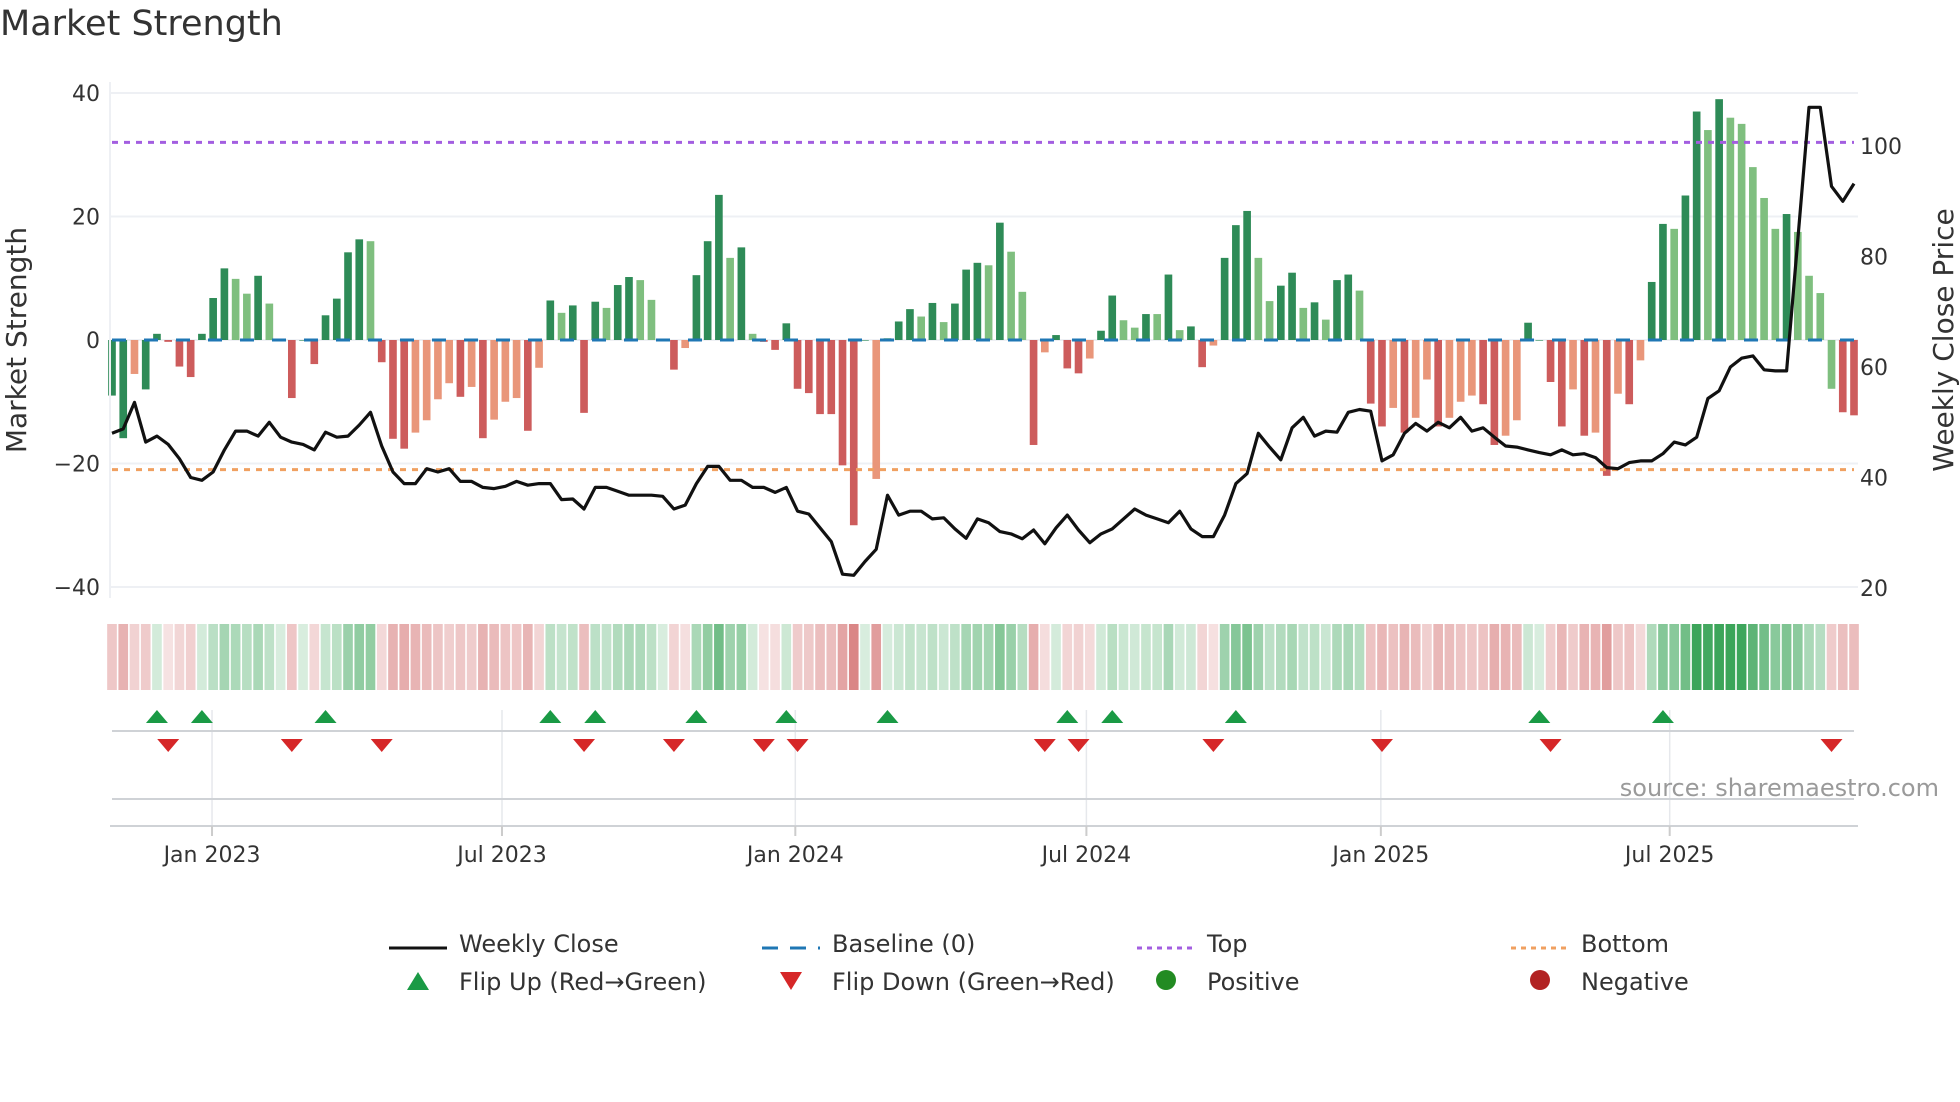 The width and height of the screenshot is (1960, 1102). Describe the element at coordinates (93, 341) in the screenshot. I see `y-tick-label: 0` at that location.